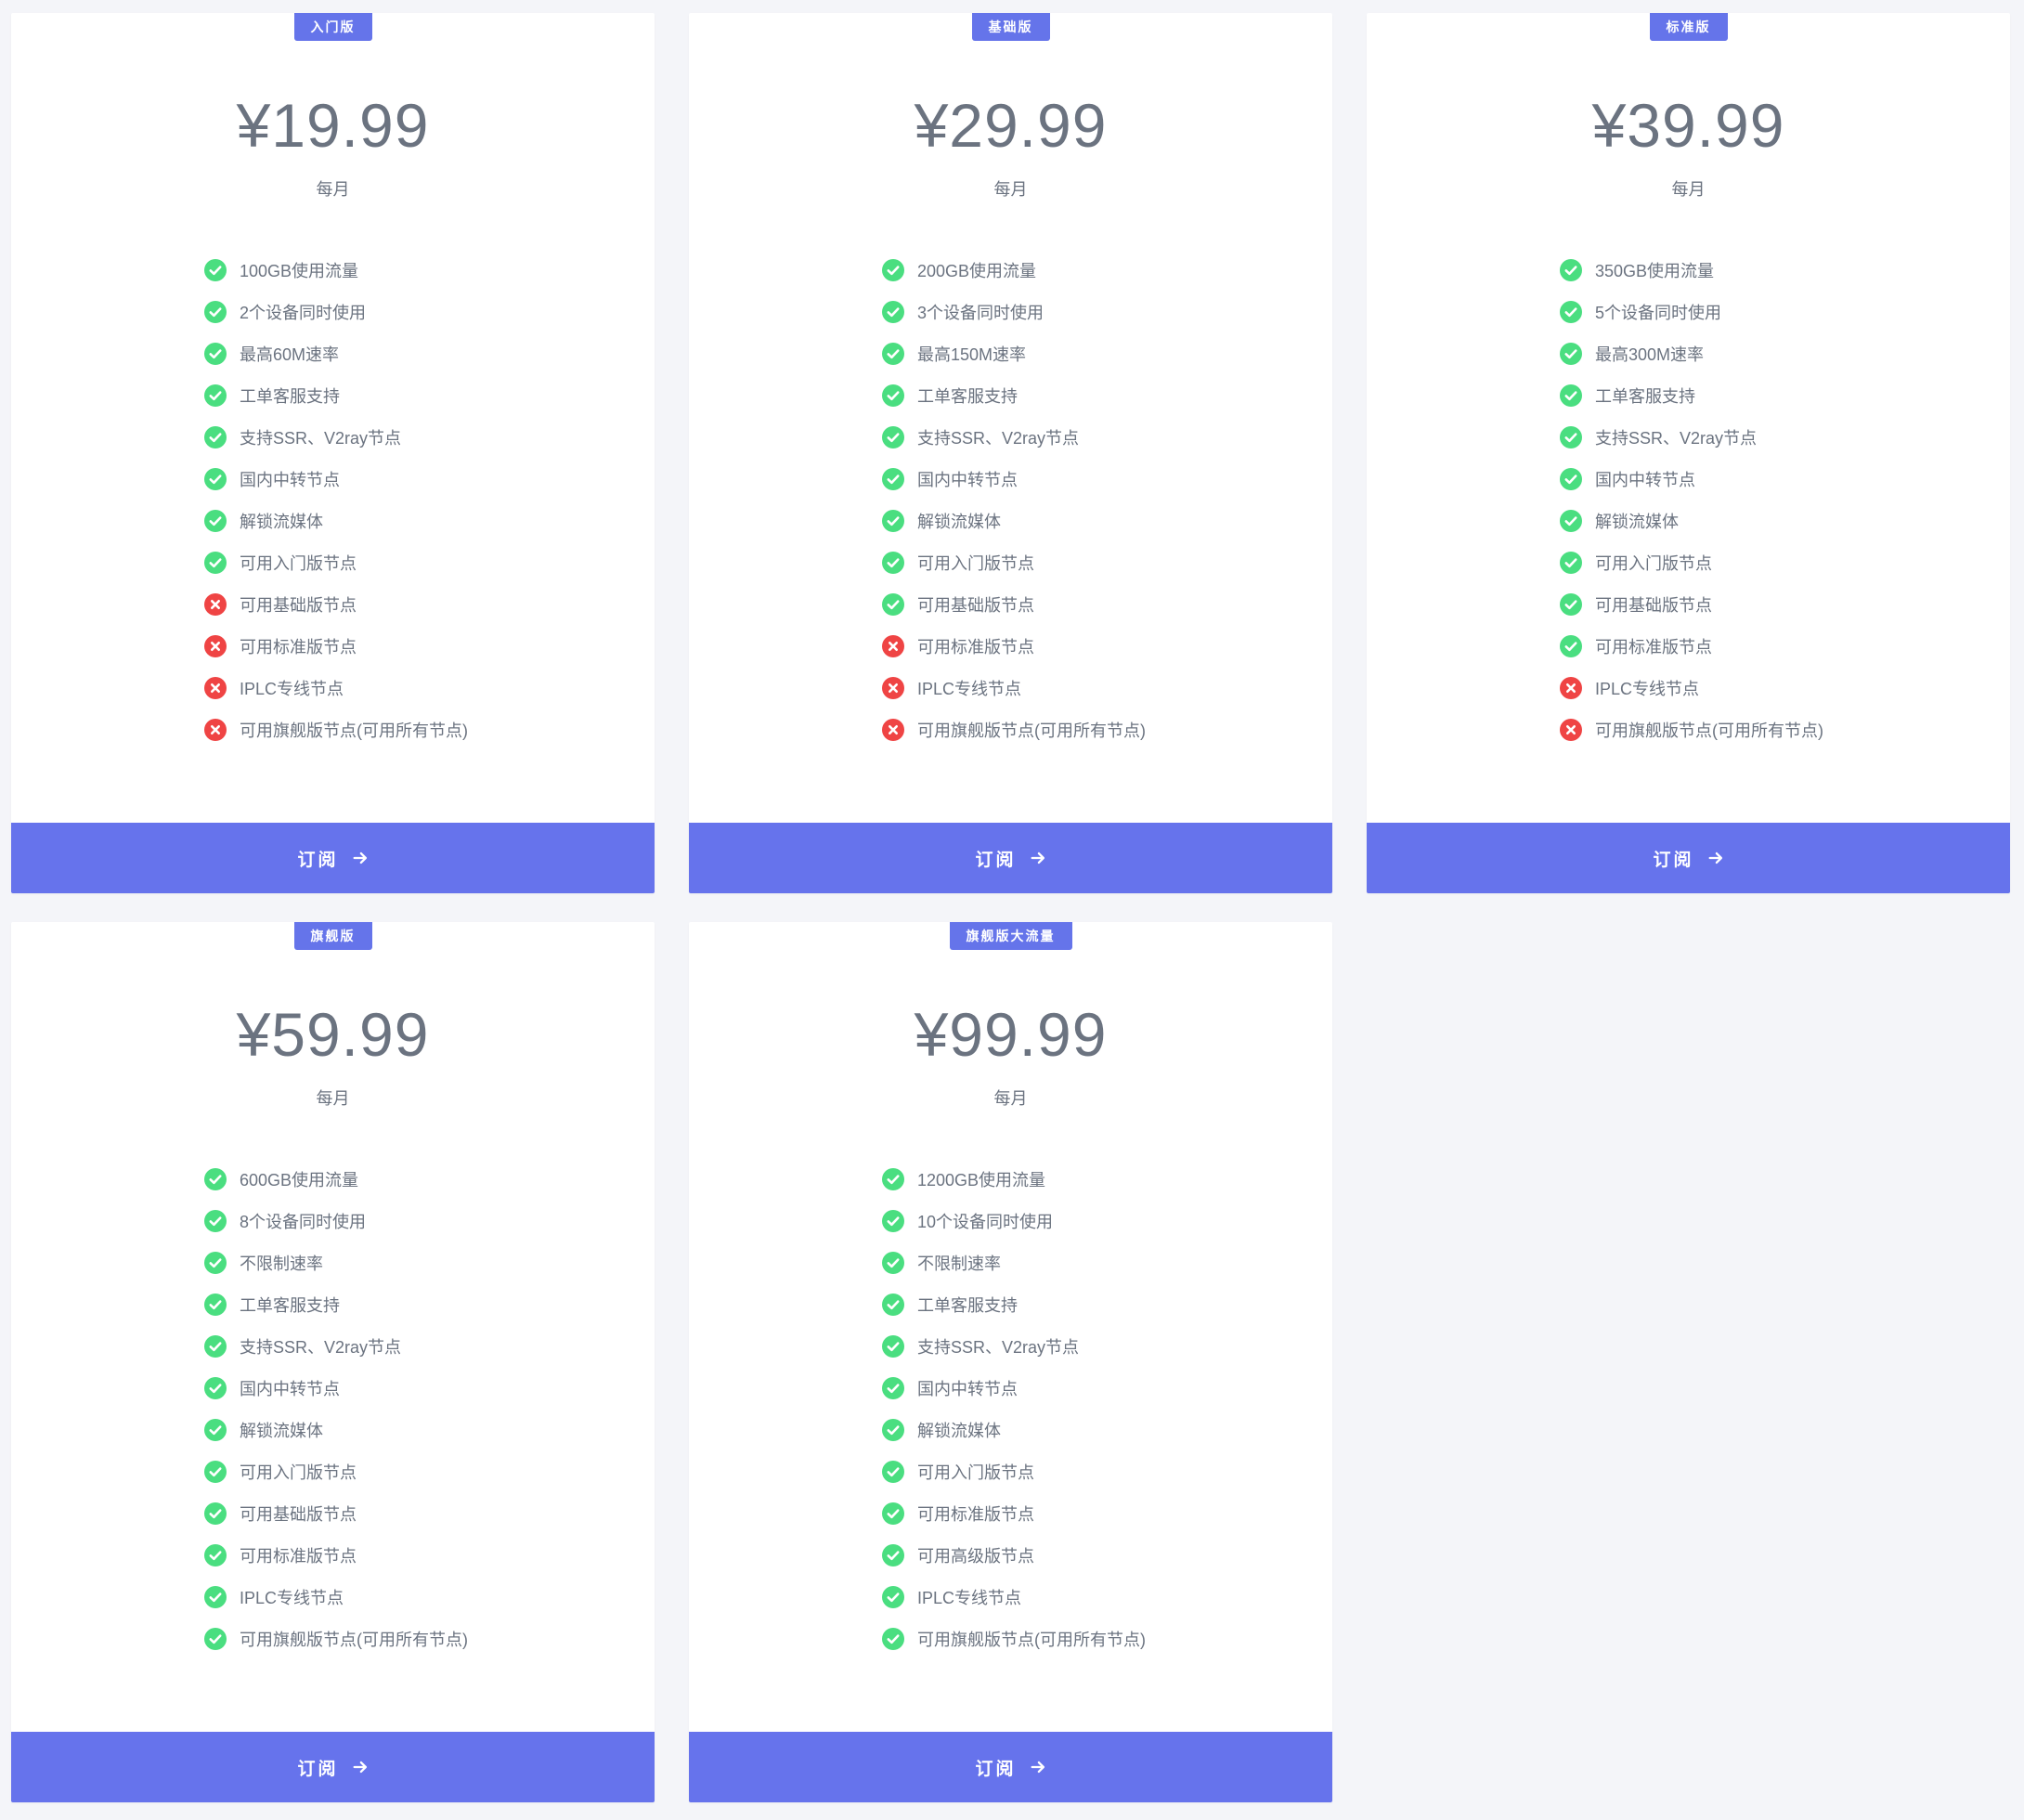 Image resolution: width=2024 pixels, height=1820 pixels. I want to click on feature-item: 不限制速率, so click(336, 1262).